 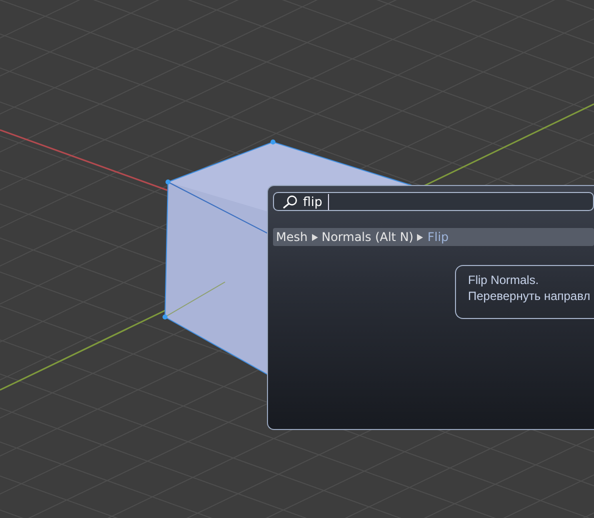 I want to click on search-icon, so click(x=290, y=201).